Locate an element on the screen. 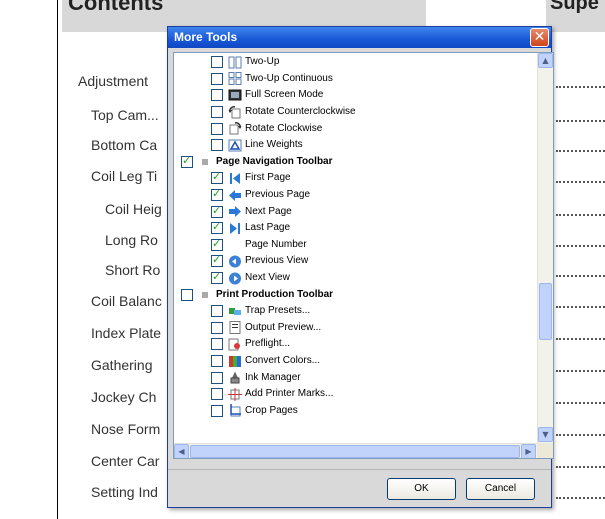 This screenshot has width=605, height=519. horizontal-scrollbar: ◀ ▶ is located at coordinates (355, 450).